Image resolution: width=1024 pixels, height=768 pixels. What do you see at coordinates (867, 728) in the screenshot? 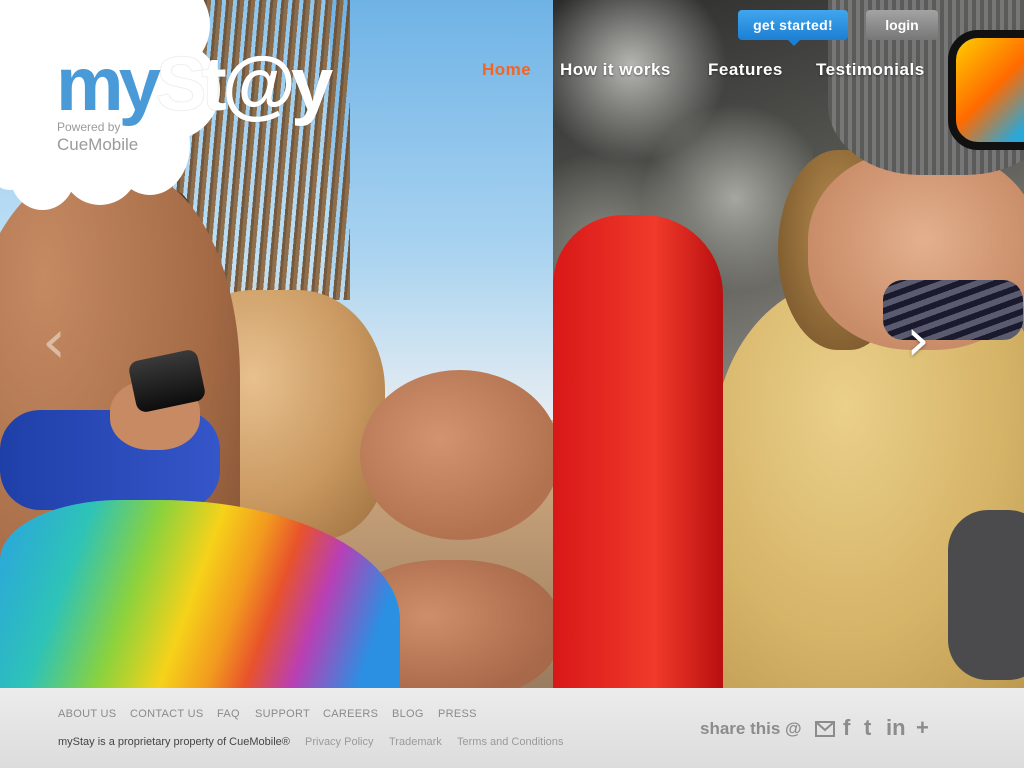
I see `twitter-icon: t` at bounding box center [867, 728].